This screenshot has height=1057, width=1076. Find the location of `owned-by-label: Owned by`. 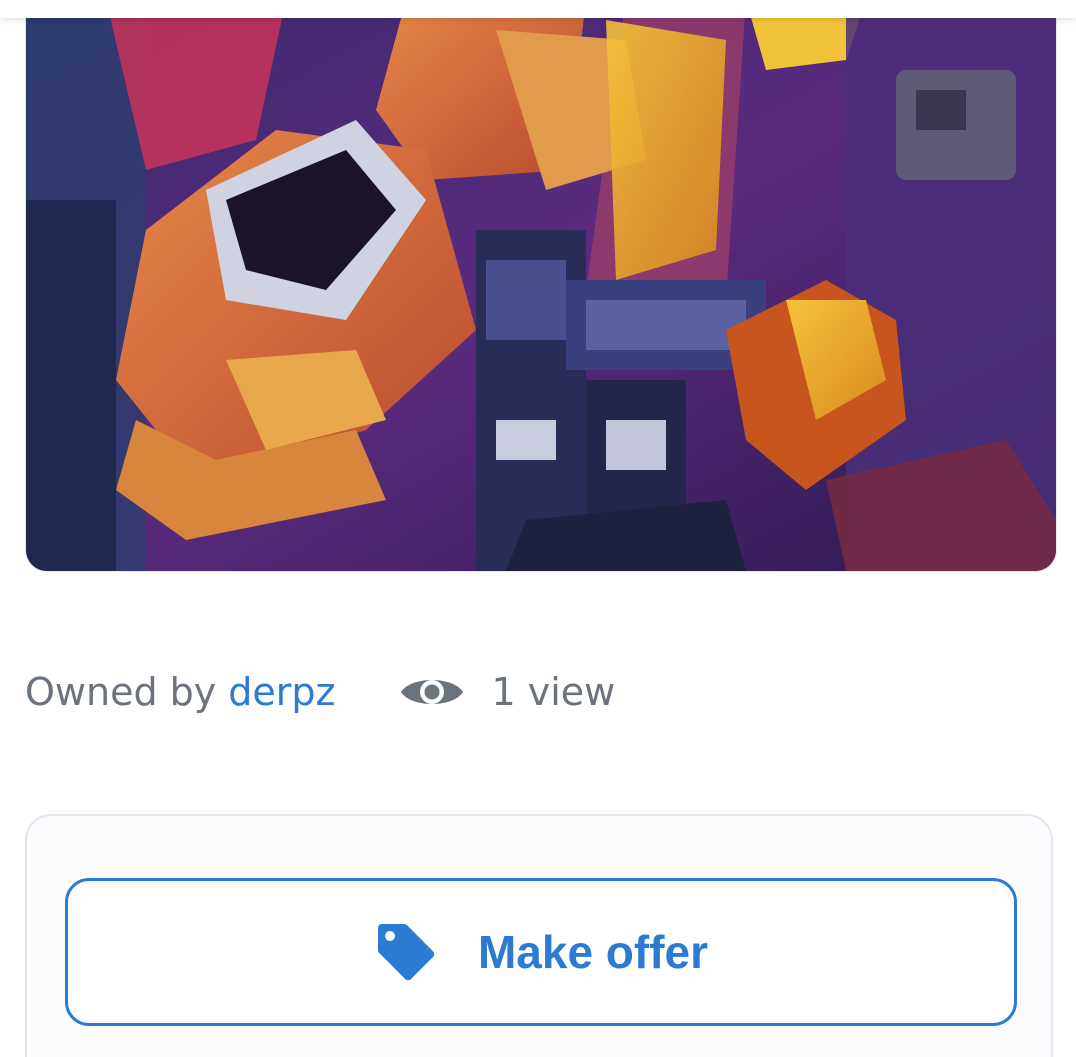

owned-by-label: Owned by is located at coordinates (121, 692).